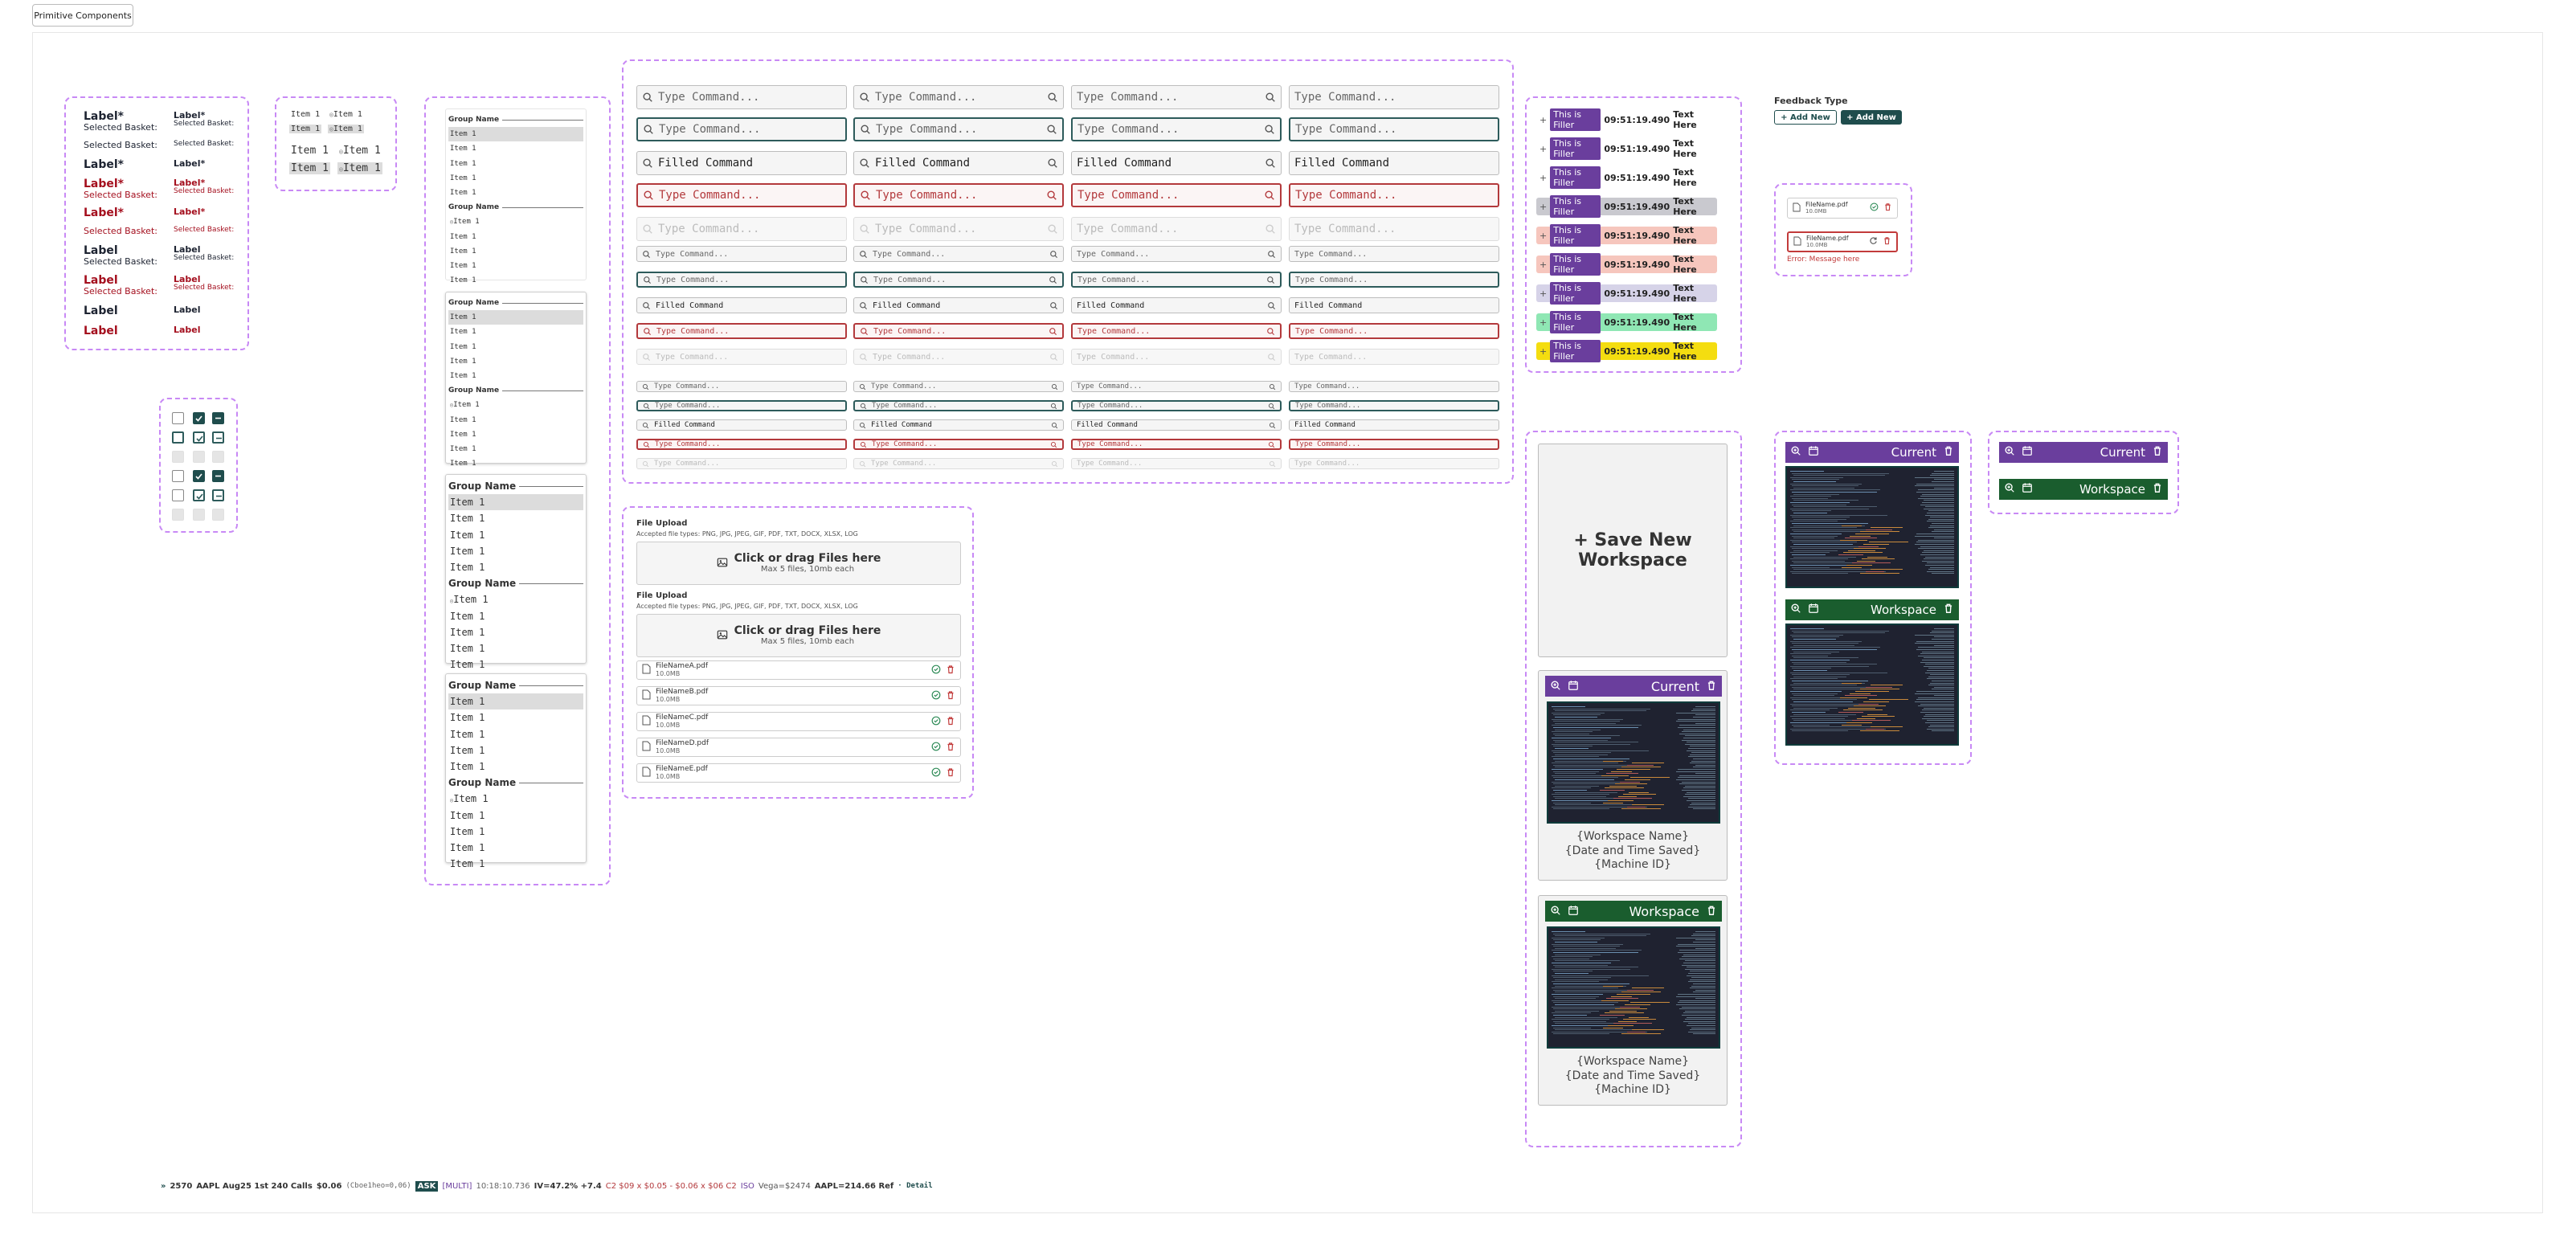 Image resolution: width=2576 pixels, height=1243 pixels. What do you see at coordinates (82, 16) in the screenshot?
I see `tab-primitive-components: Primitive Components` at bounding box center [82, 16].